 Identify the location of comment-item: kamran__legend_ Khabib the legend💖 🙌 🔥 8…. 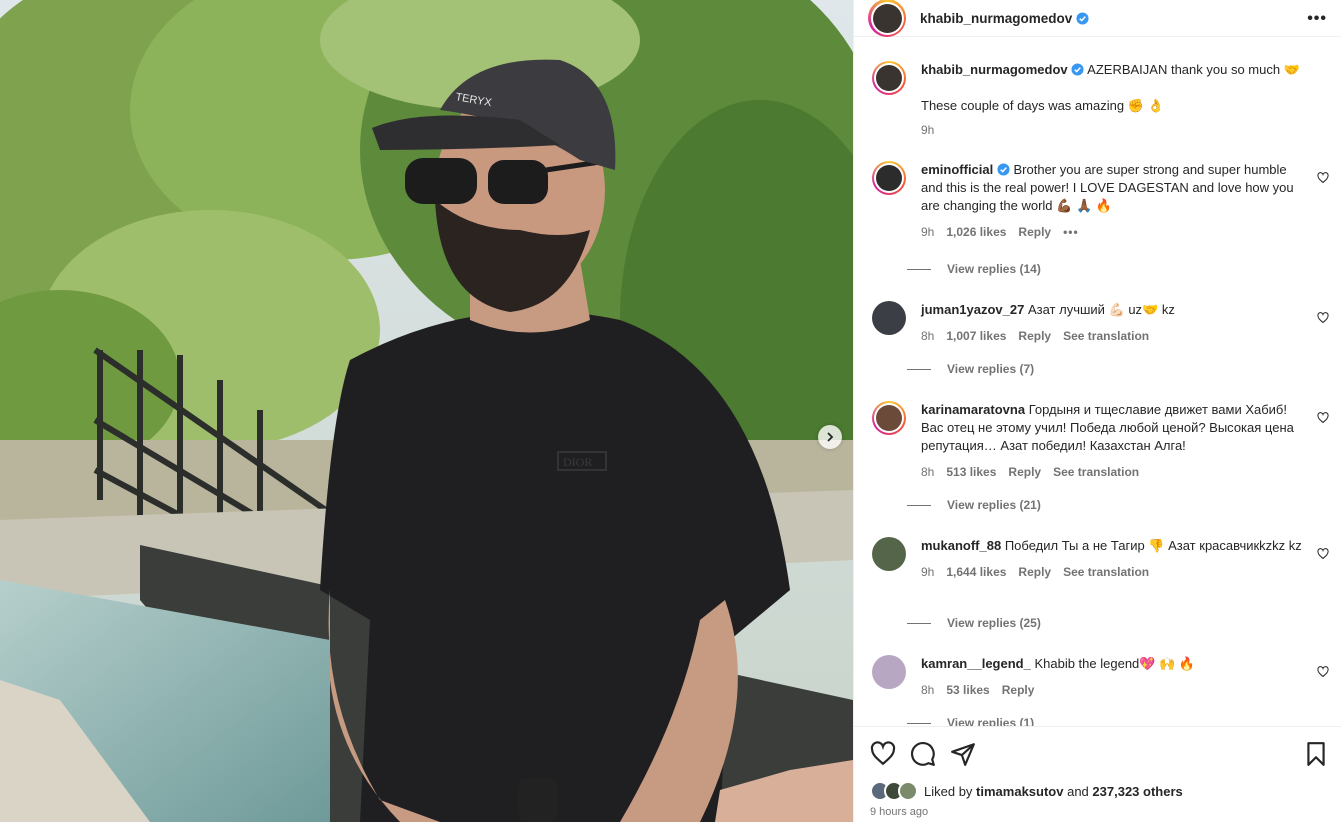
(1100, 677).